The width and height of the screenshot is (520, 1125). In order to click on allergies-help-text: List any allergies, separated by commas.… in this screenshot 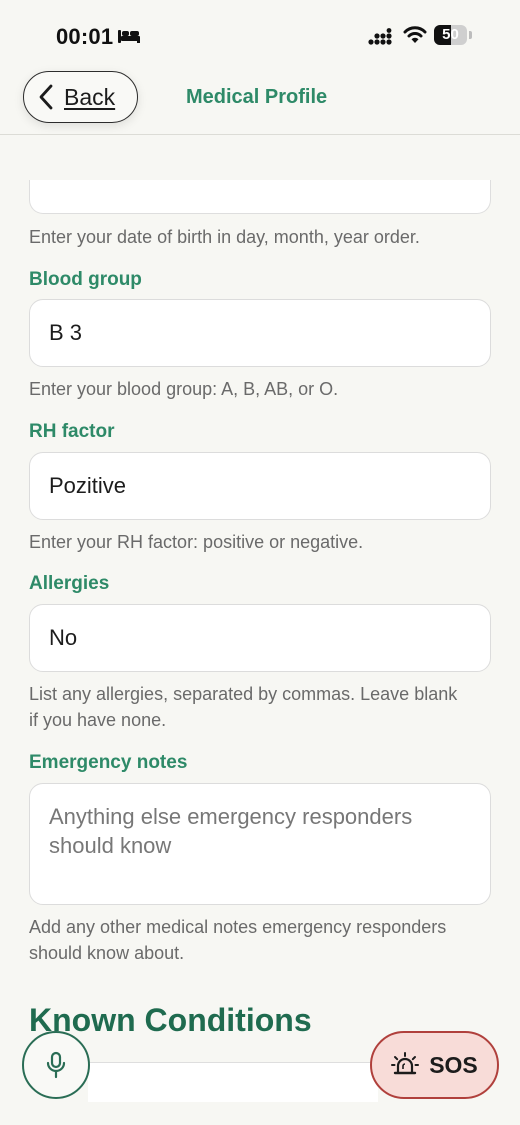, I will do `click(243, 707)`.